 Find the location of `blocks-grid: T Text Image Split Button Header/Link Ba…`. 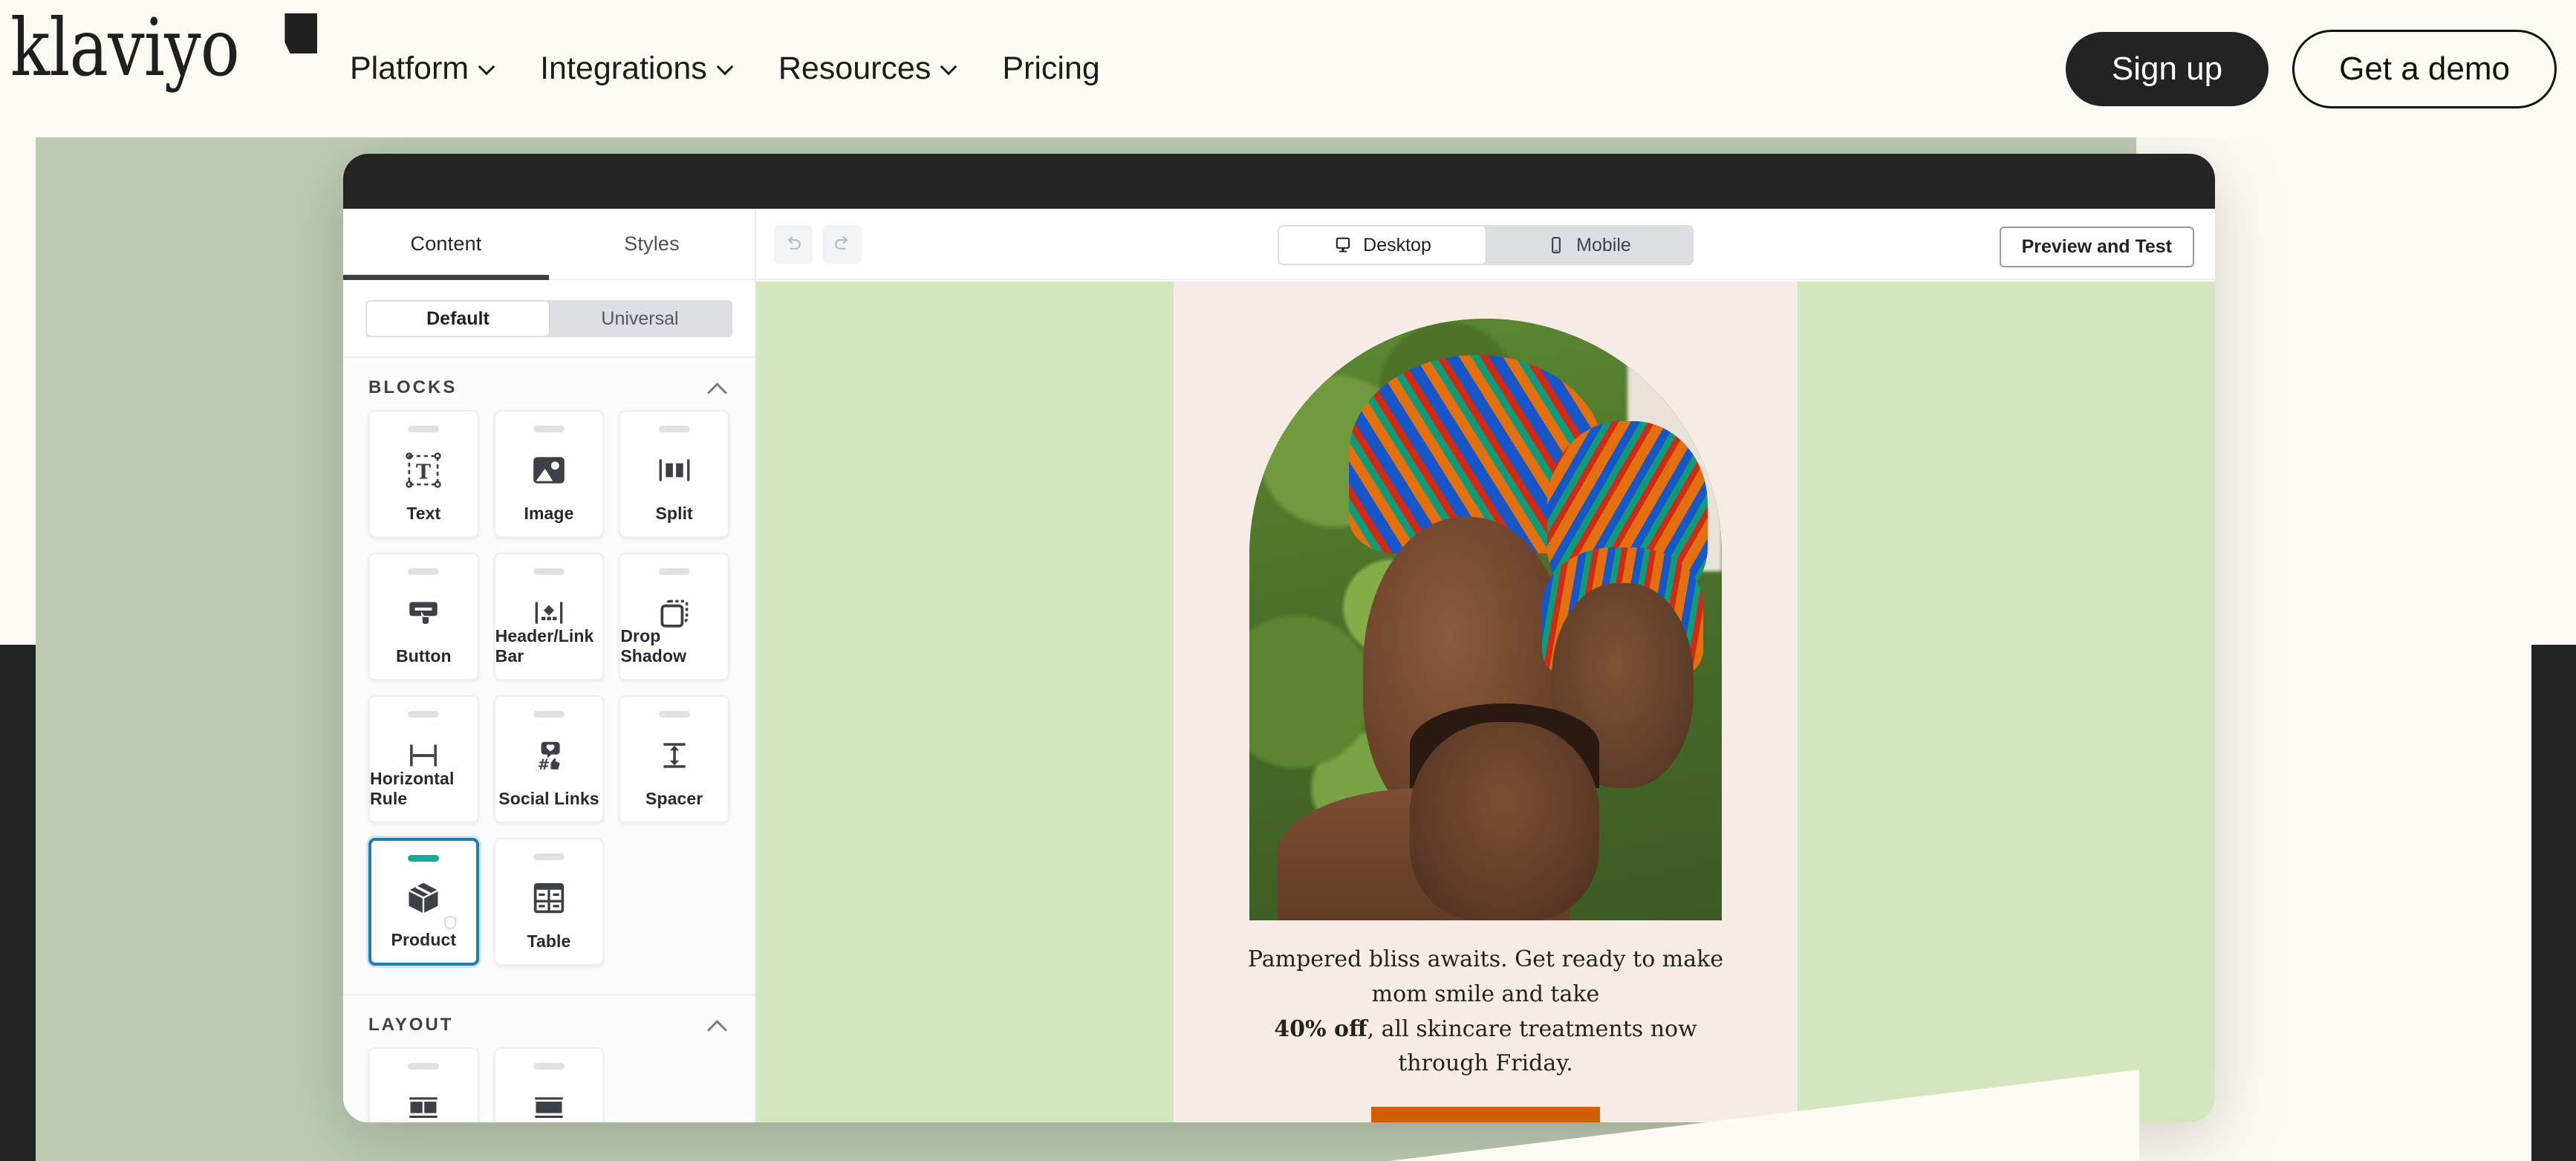

blocks-grid: T Text Image Split Button Header/Link Ba… is located at coordinates (549, 691).